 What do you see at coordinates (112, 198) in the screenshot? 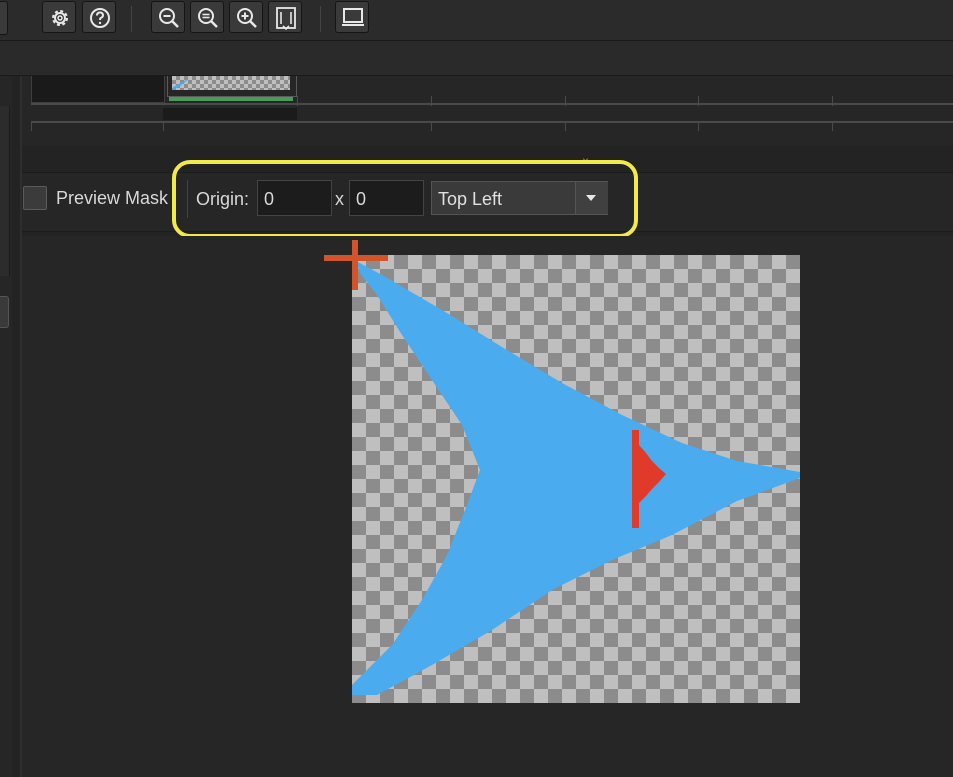
I see `preview-mask-label: Preview Mask` at bounding box center [112, 198].